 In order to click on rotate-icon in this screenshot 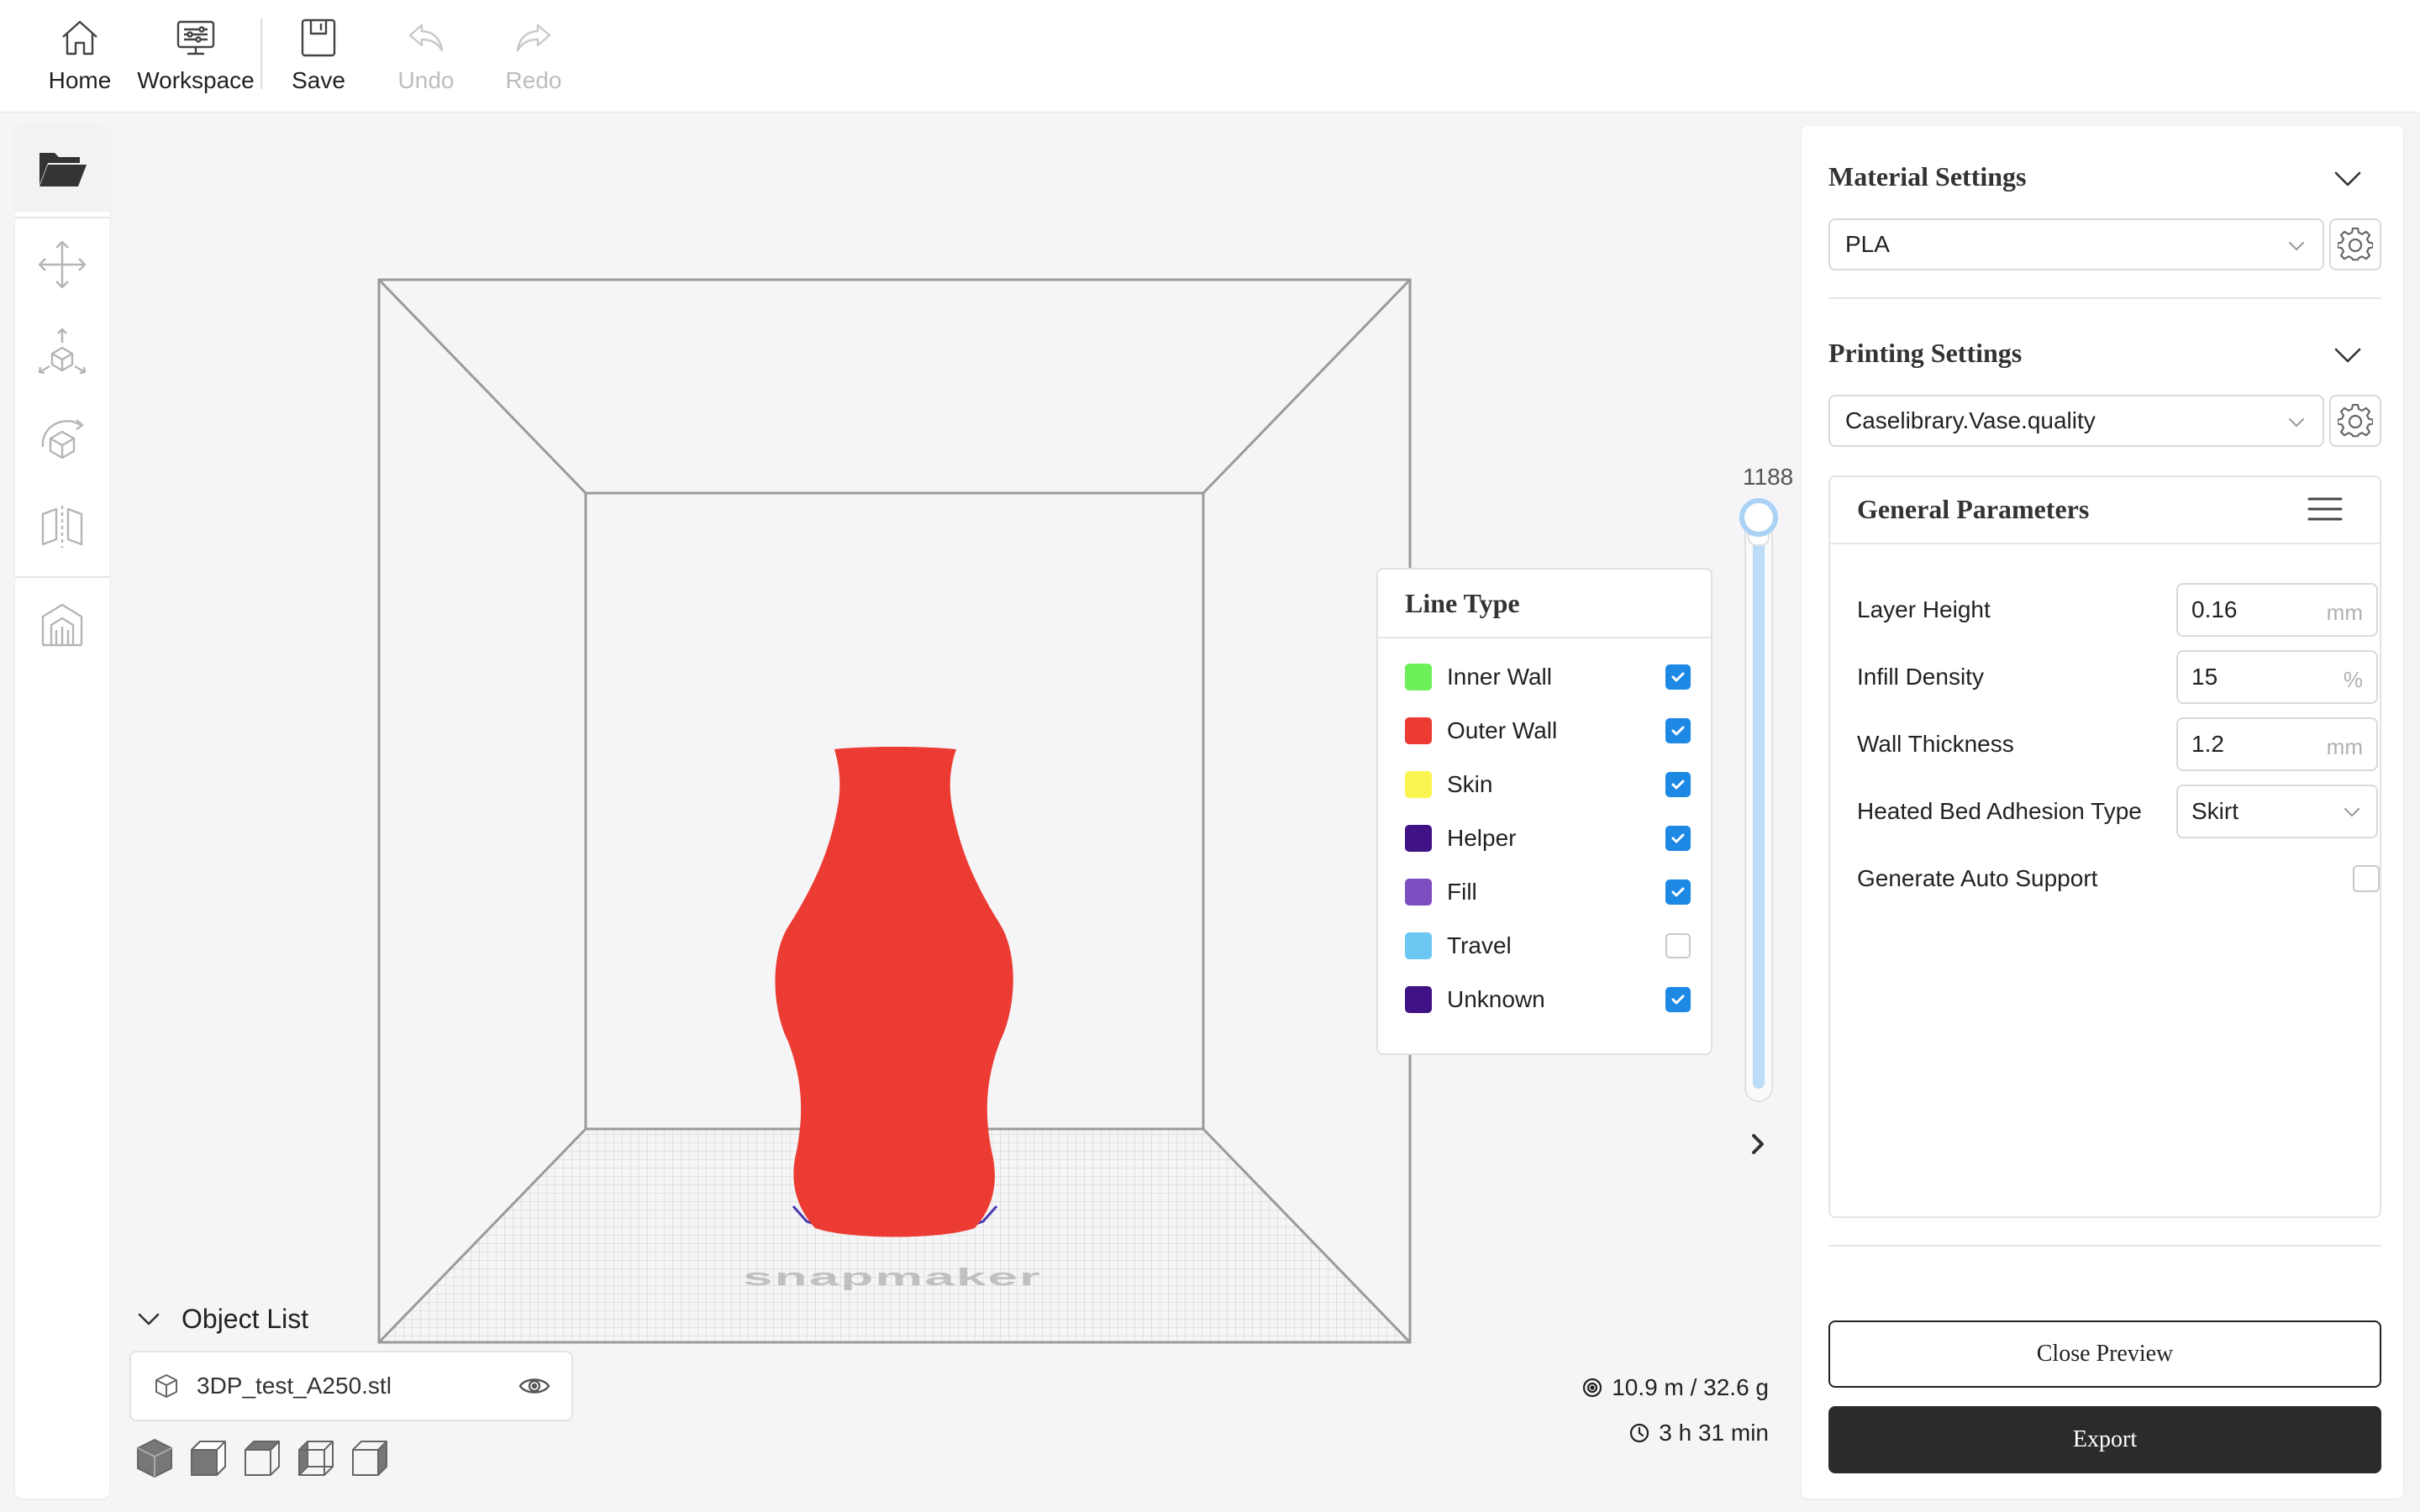, I will do `click(62, 439)`.